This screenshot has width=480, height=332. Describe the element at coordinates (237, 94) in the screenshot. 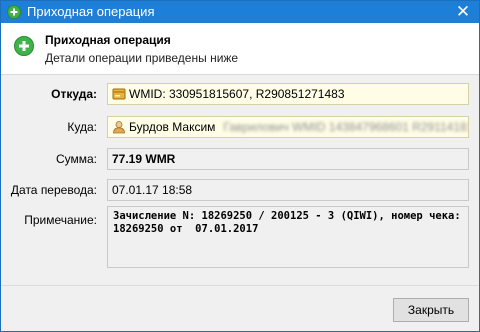

I see `from-value: WMID: 330951815607, R290851271483` at that location.